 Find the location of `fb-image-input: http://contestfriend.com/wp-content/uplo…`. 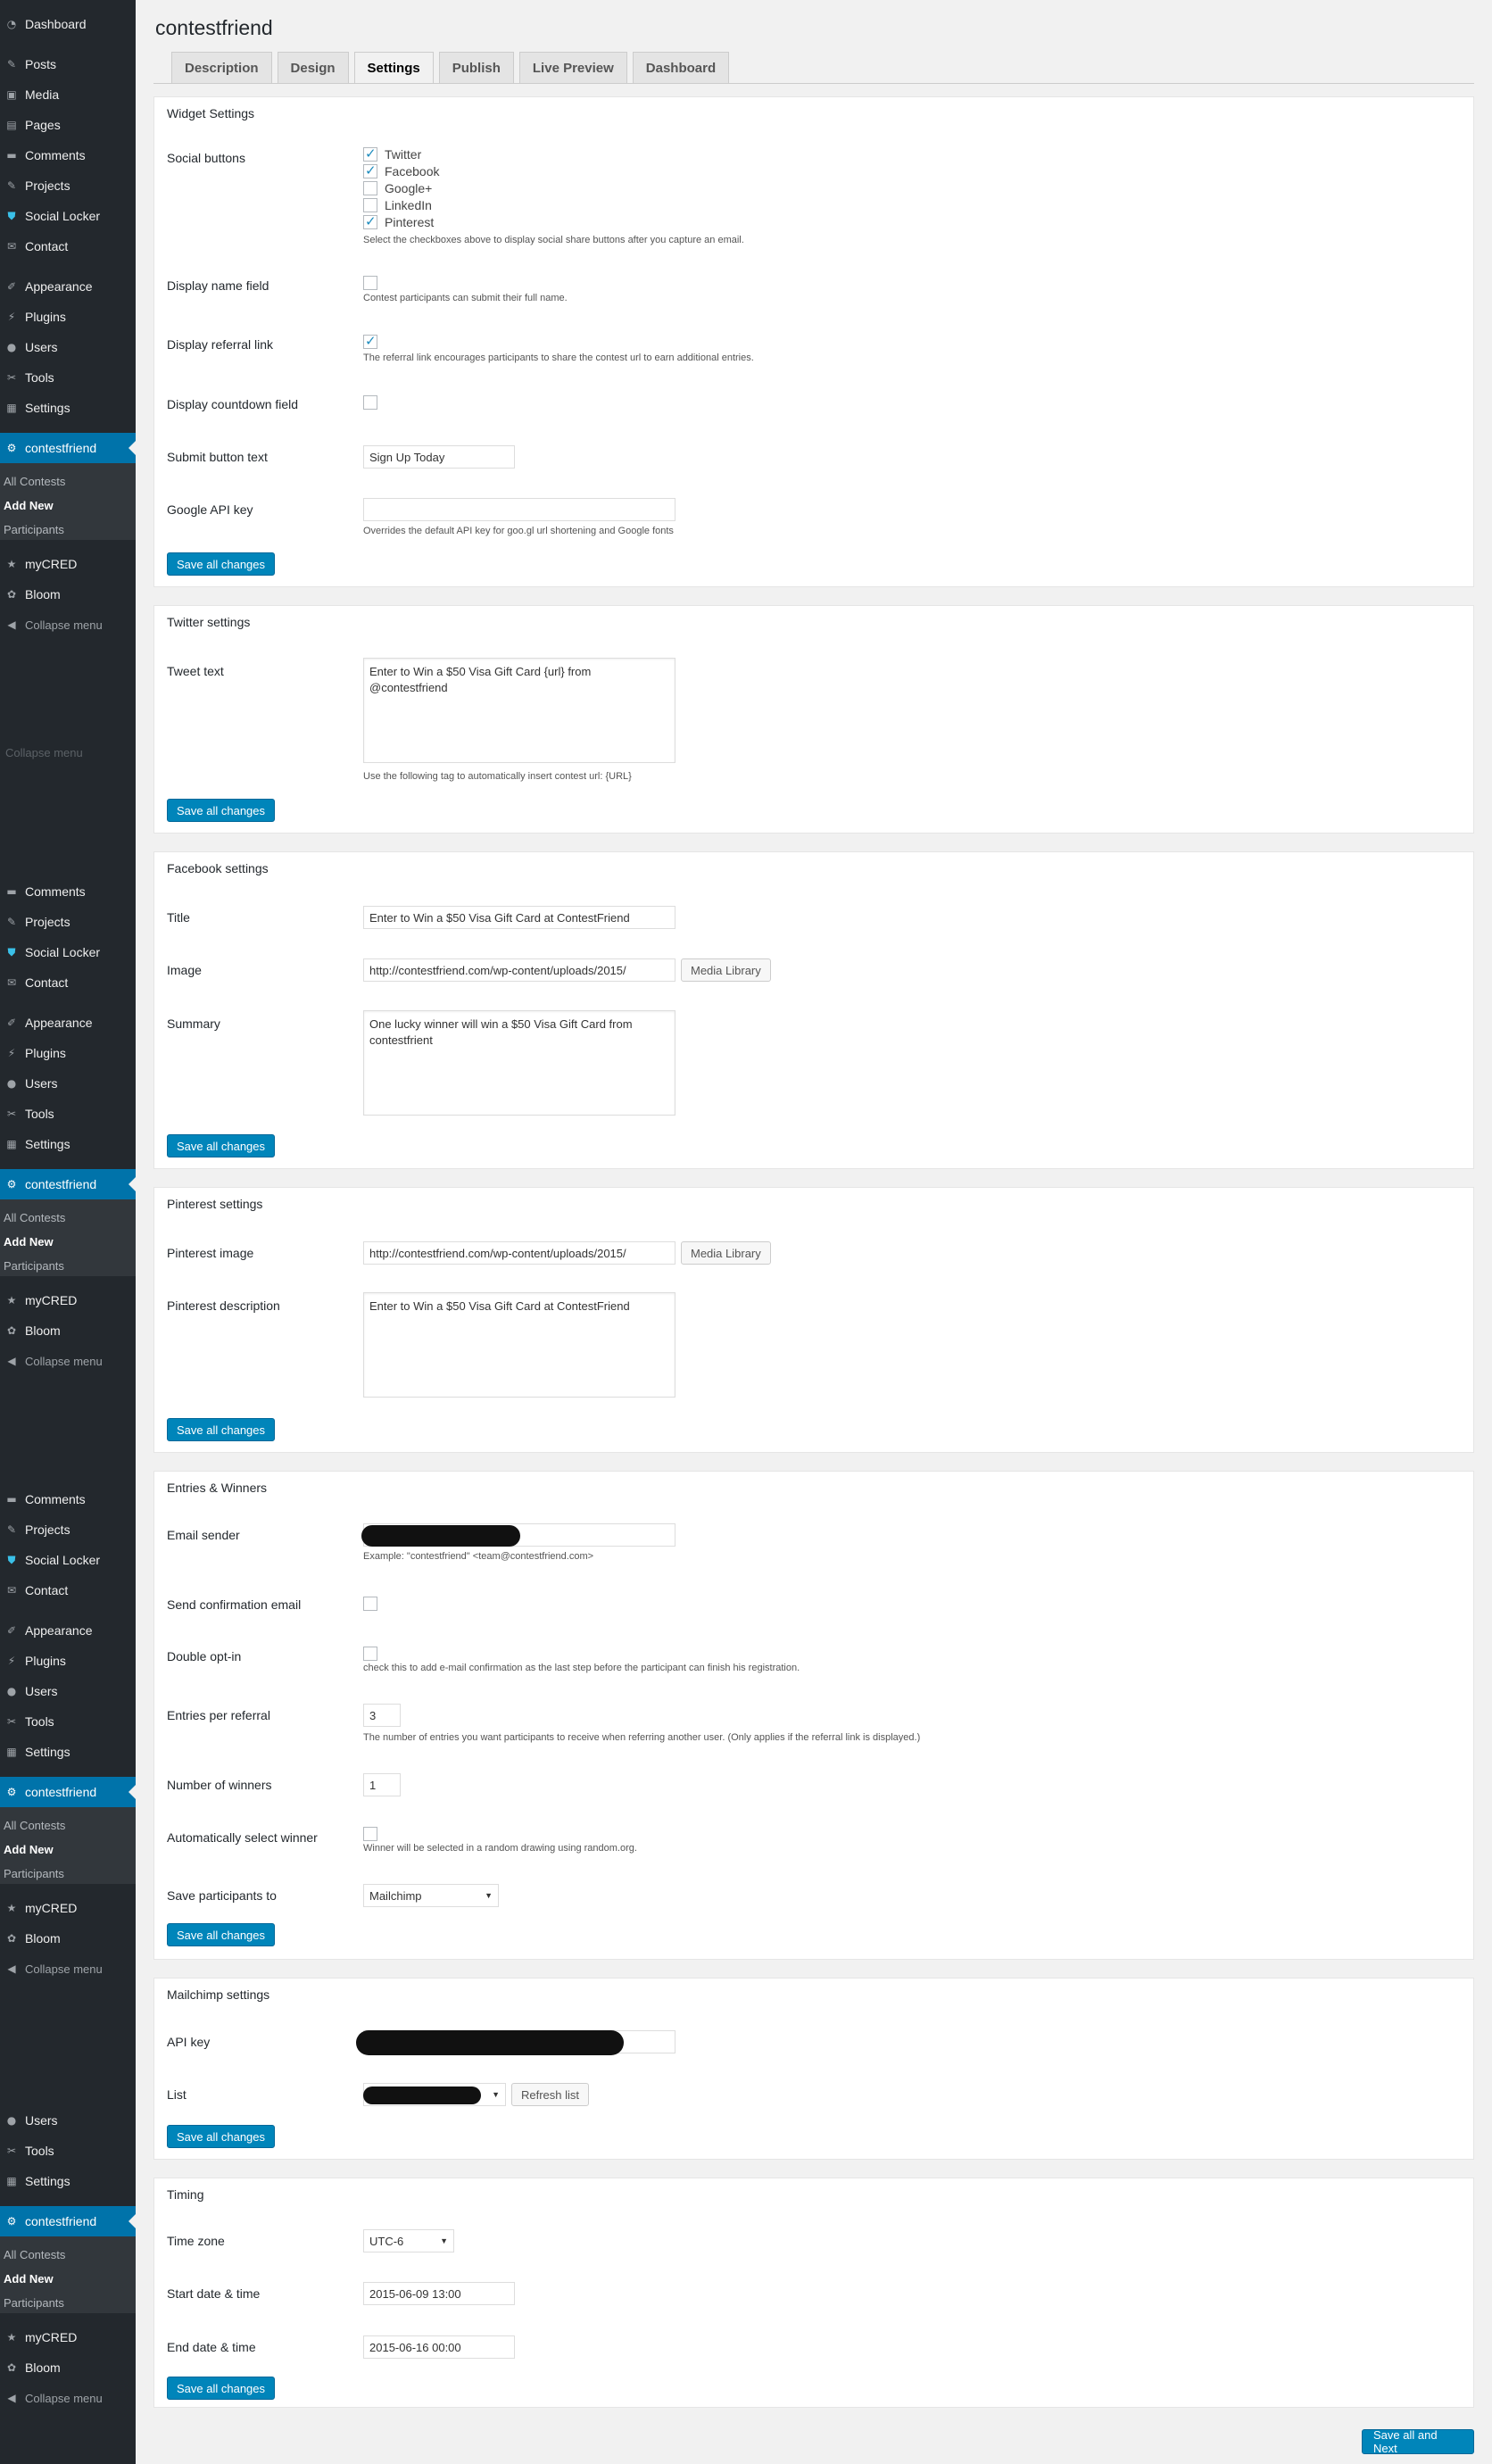

fb-image-input: http://contestfriend.com/wp-content/uplo… is located at coordinates (520, 970).